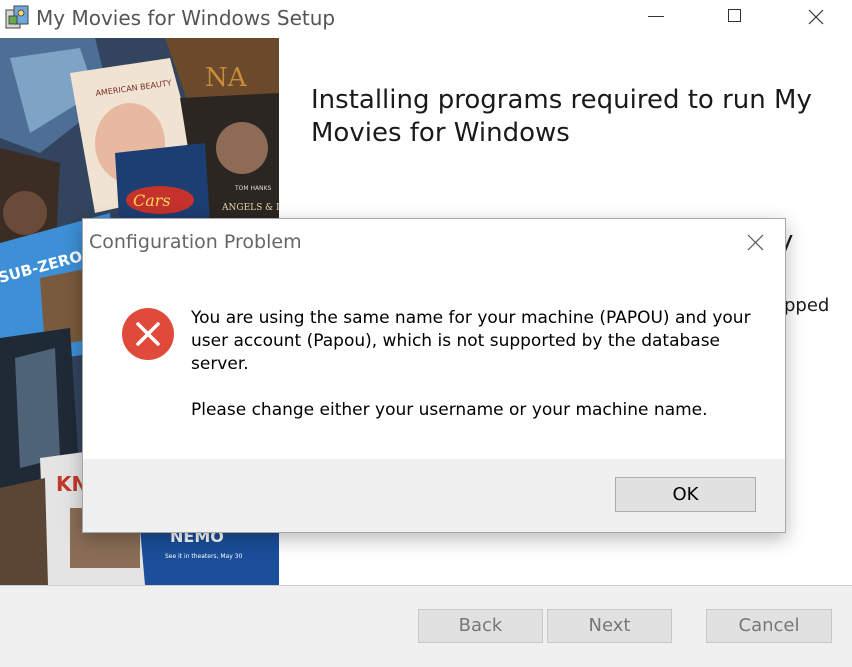 The height and width of the screenshot is (667, 852). I want to click on minimize-icon, so click(656, 16).